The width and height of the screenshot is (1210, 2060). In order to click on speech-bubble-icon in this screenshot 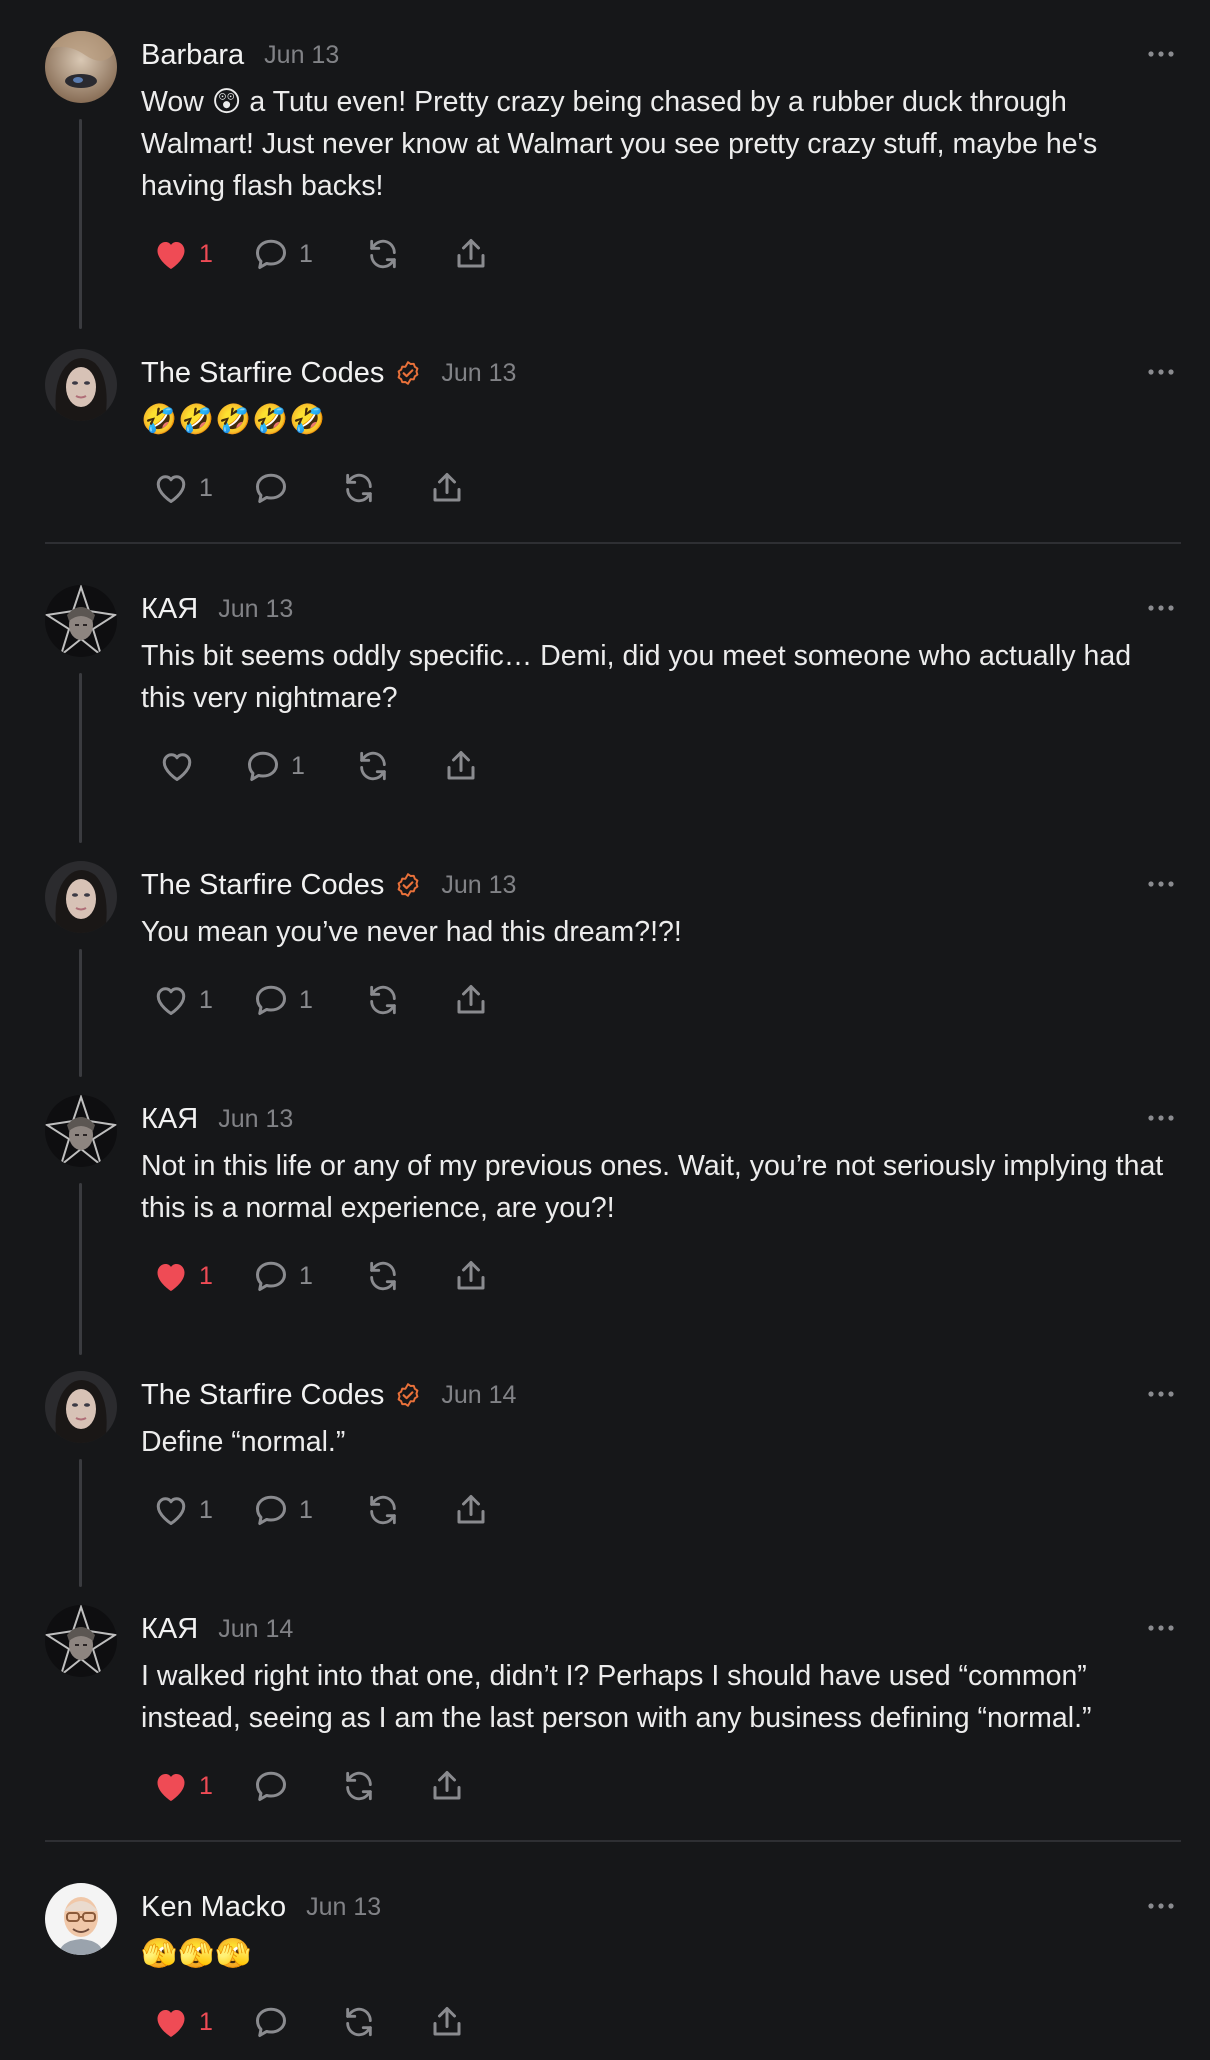, I will do `click(271, 2022)`.